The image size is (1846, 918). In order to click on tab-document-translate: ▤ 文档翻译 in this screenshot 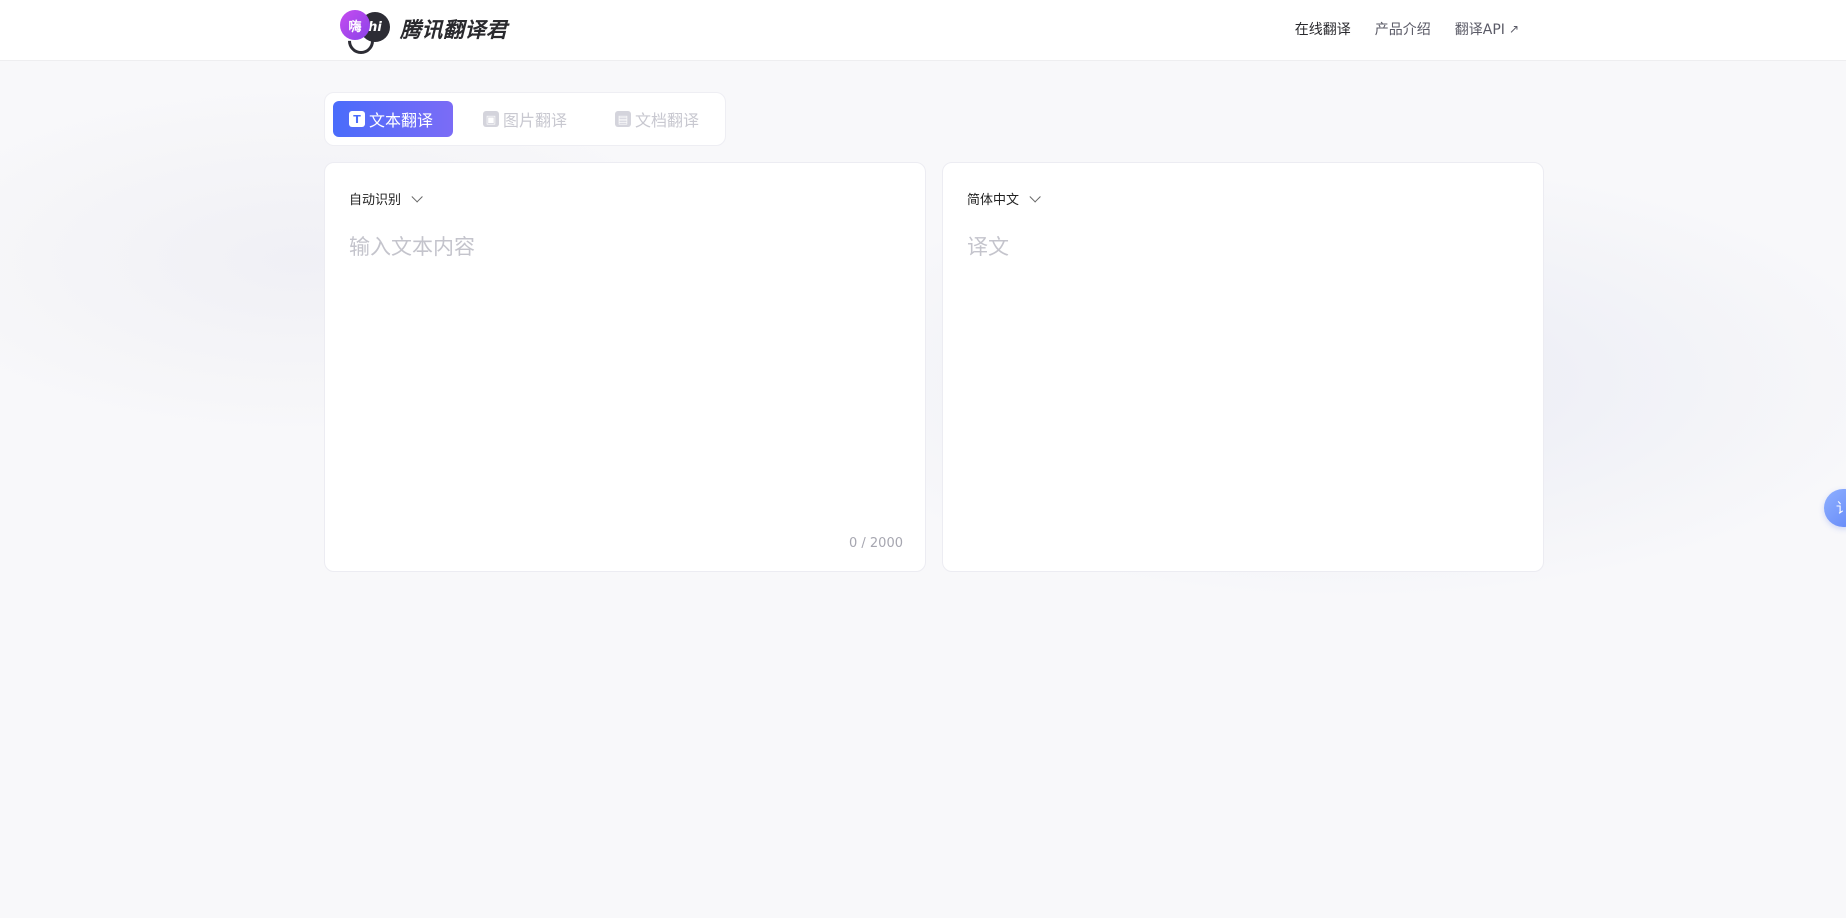, I will do `click(657, 119)`.